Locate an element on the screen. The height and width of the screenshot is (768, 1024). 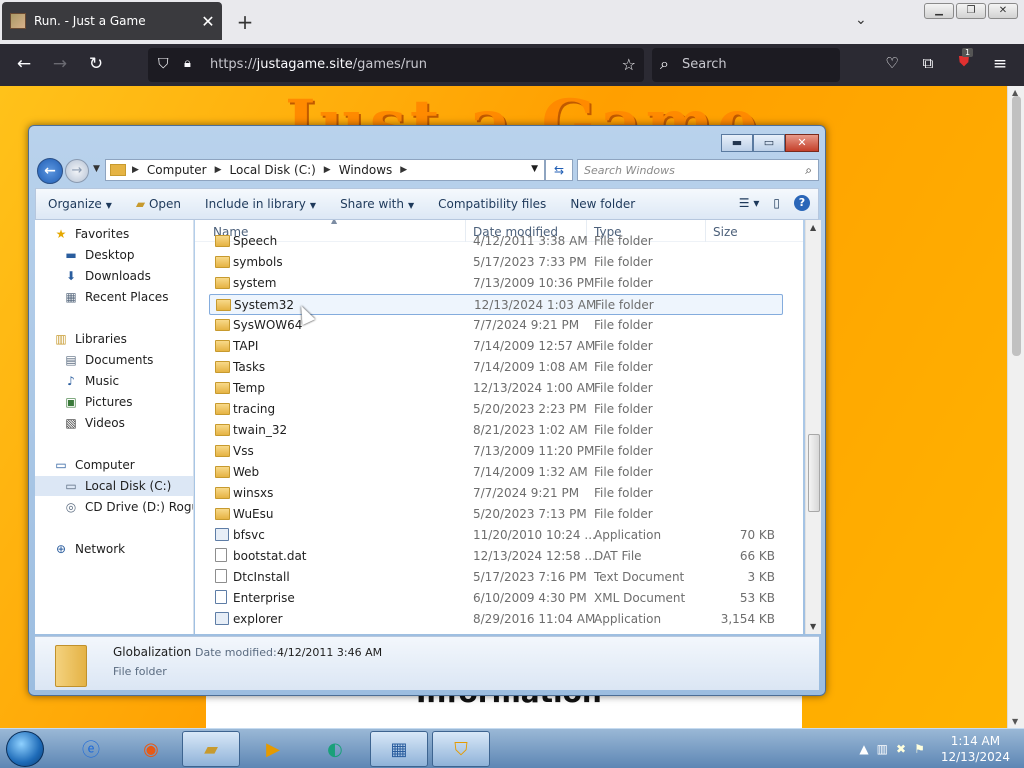
table-row: System32 12/13/2024 1:03 AM File folder is located at coordinates (496, 304).